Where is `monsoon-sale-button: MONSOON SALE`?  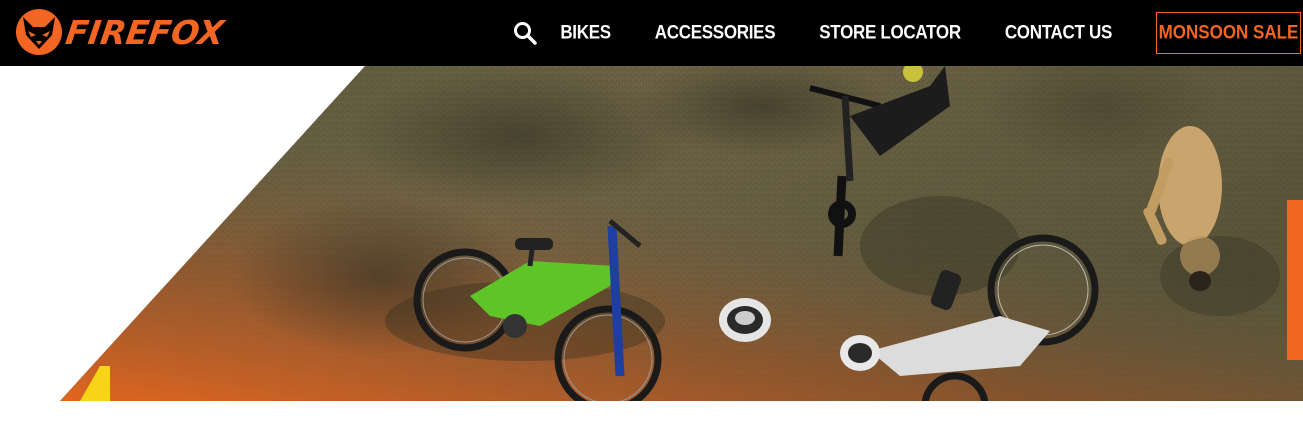
monsoon-sale-button: MONSOON SALE is located at coordinates (1228, 33).